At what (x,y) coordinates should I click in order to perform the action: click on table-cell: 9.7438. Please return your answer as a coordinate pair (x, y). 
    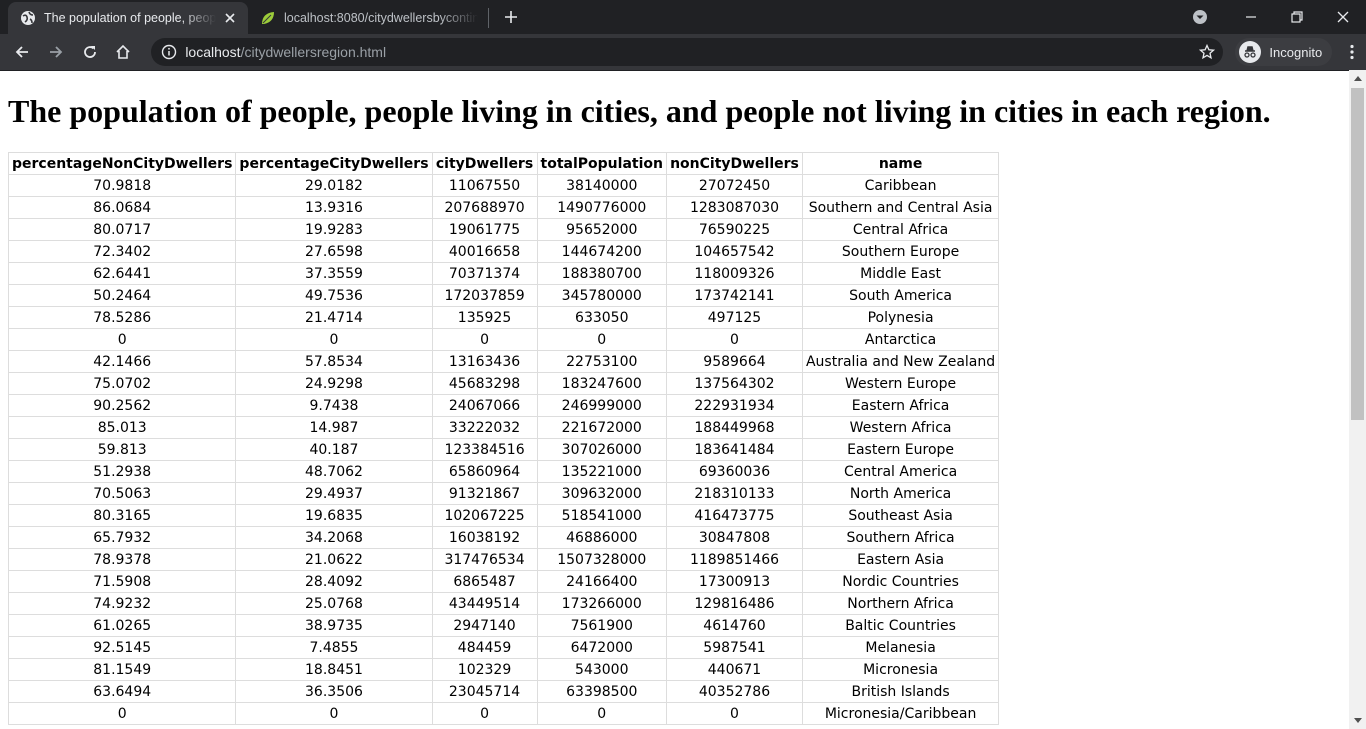
    Looking at the image, I should click on (334, 405).